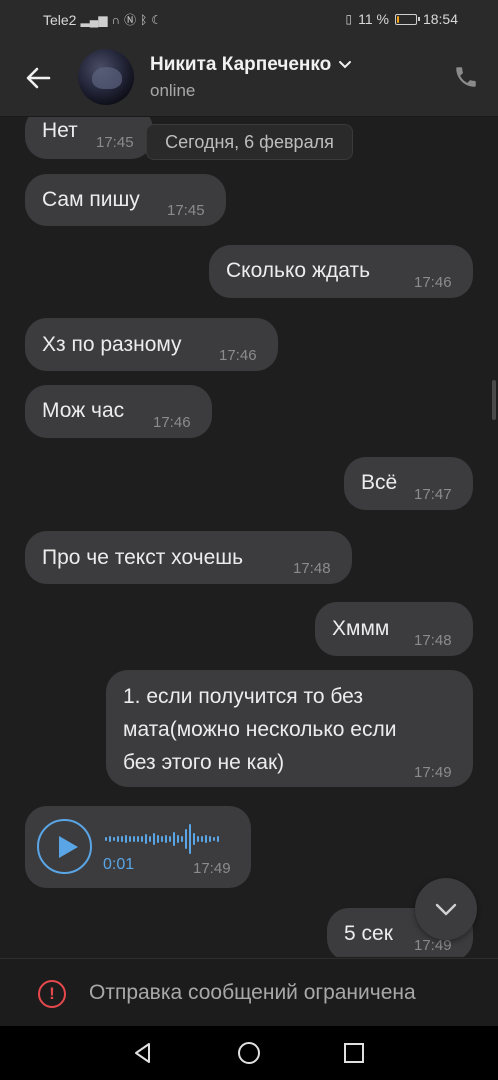 The width and height of the screenshot is (498, 1080). Describe the element at coordinates (83, 410) in the screenshot. I see `message-text: Мож час` at that location.